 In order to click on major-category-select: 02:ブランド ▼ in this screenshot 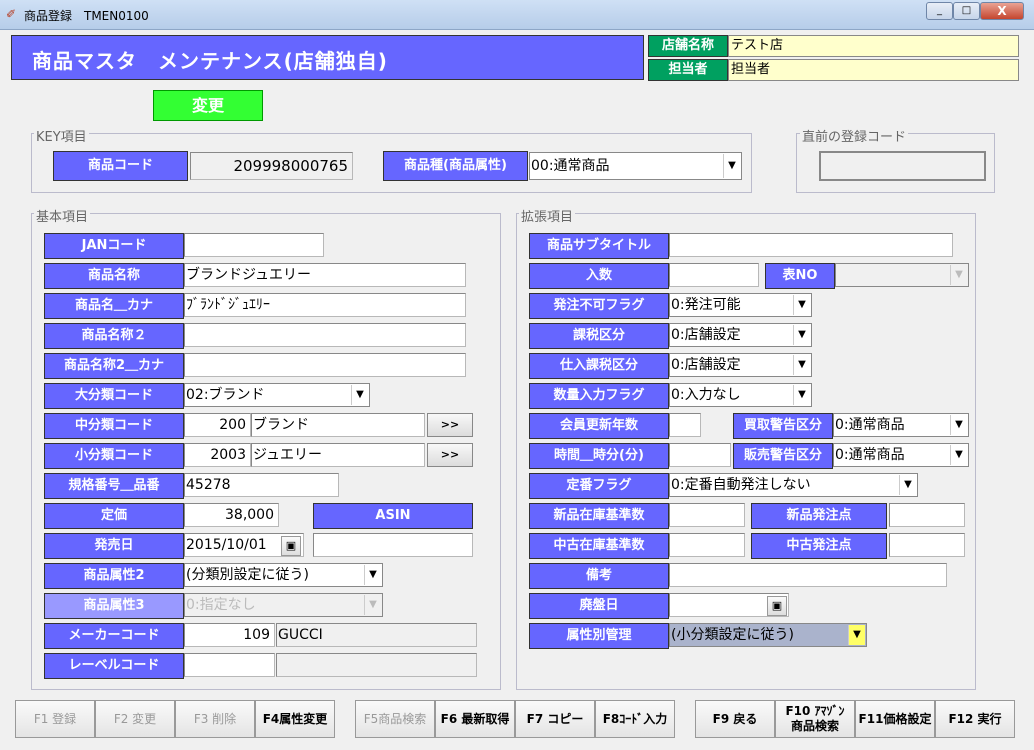, I will do `click(277, 395)`.